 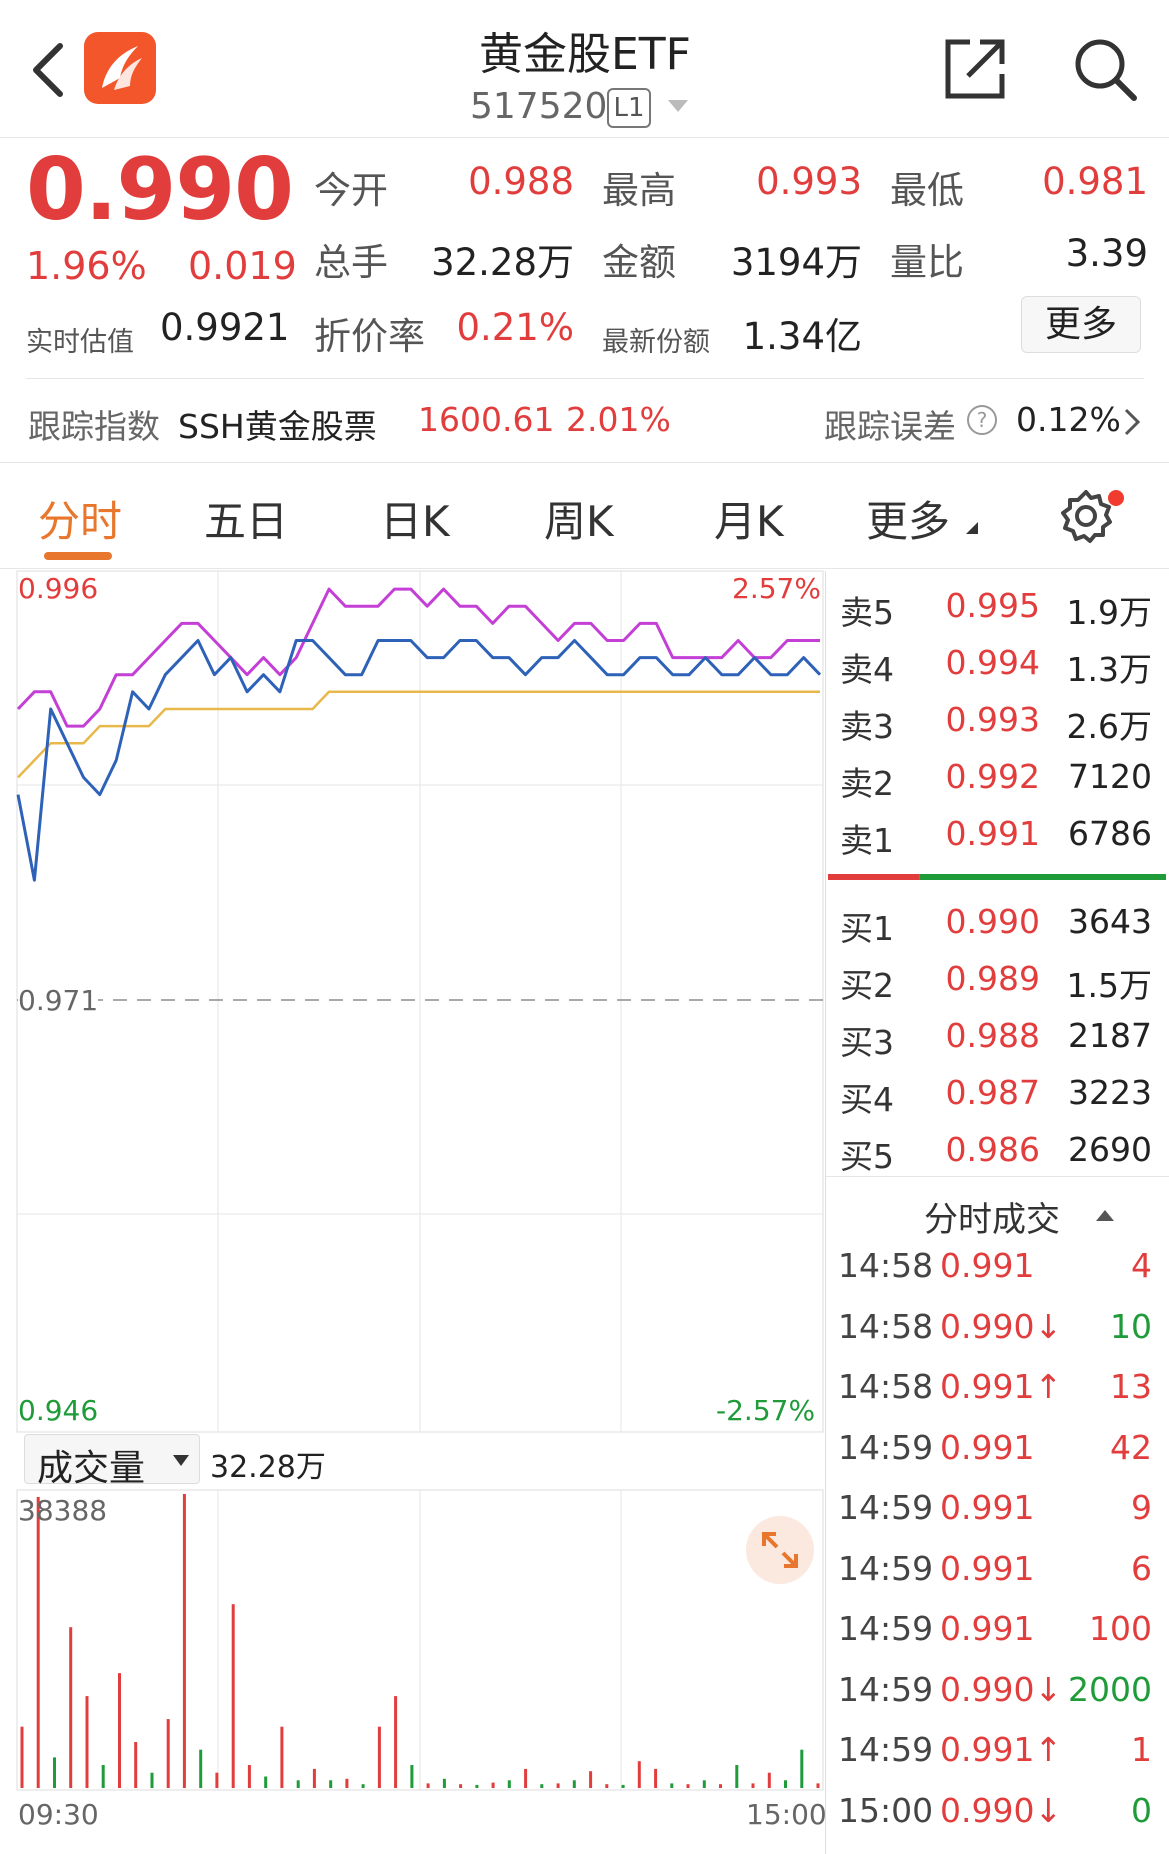 I want to click on trade-volume: 1, so click(x=1141, y=1749).